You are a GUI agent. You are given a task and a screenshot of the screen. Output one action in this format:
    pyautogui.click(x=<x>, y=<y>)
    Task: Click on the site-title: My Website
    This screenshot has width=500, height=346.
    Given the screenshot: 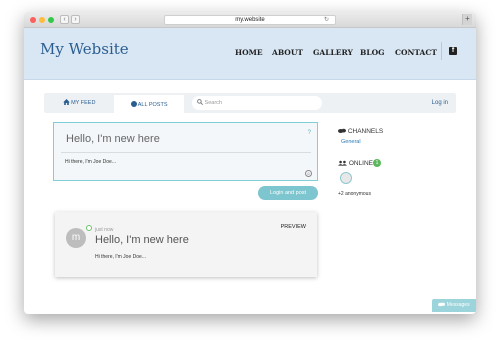 What is the action you would take?
    pyautogui.click(x=84, y=49)
    